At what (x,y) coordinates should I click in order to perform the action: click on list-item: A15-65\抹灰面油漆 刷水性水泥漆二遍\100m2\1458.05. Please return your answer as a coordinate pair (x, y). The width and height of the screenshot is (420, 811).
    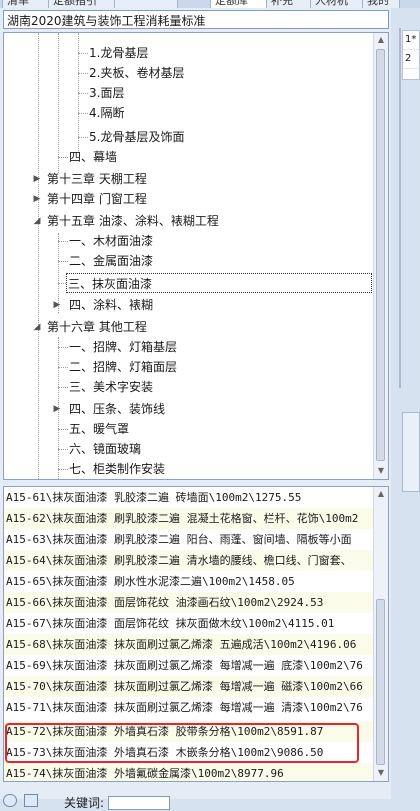
    Looking at the image, I should click on (189, 581).